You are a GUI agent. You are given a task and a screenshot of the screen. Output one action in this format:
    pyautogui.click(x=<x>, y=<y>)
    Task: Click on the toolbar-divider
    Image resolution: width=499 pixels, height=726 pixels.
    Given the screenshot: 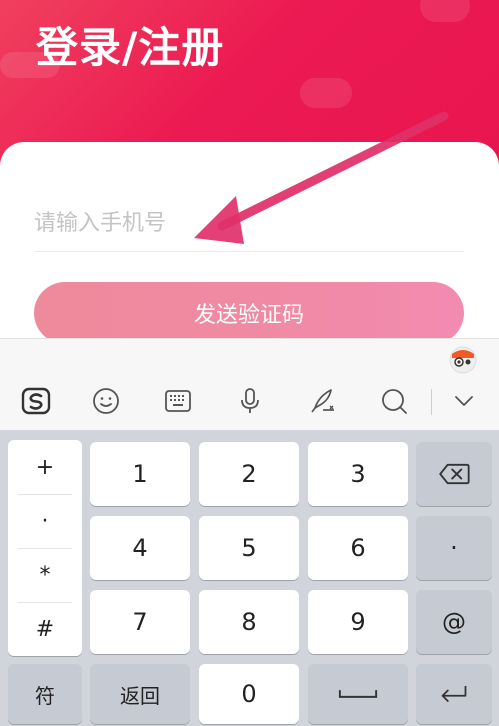 What is the action you would take?
    pyautogui.click(x=431, y=402)
    